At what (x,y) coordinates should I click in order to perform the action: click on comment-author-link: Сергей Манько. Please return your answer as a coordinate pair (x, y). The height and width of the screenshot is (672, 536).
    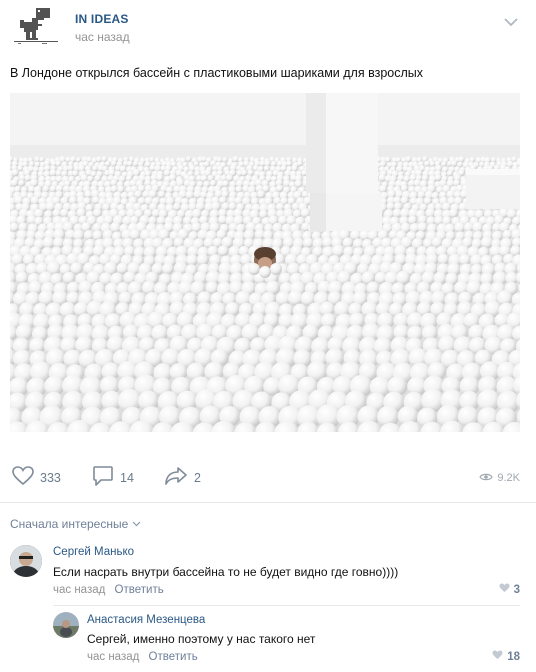
    Looking at the image, I should click on (93, 552).